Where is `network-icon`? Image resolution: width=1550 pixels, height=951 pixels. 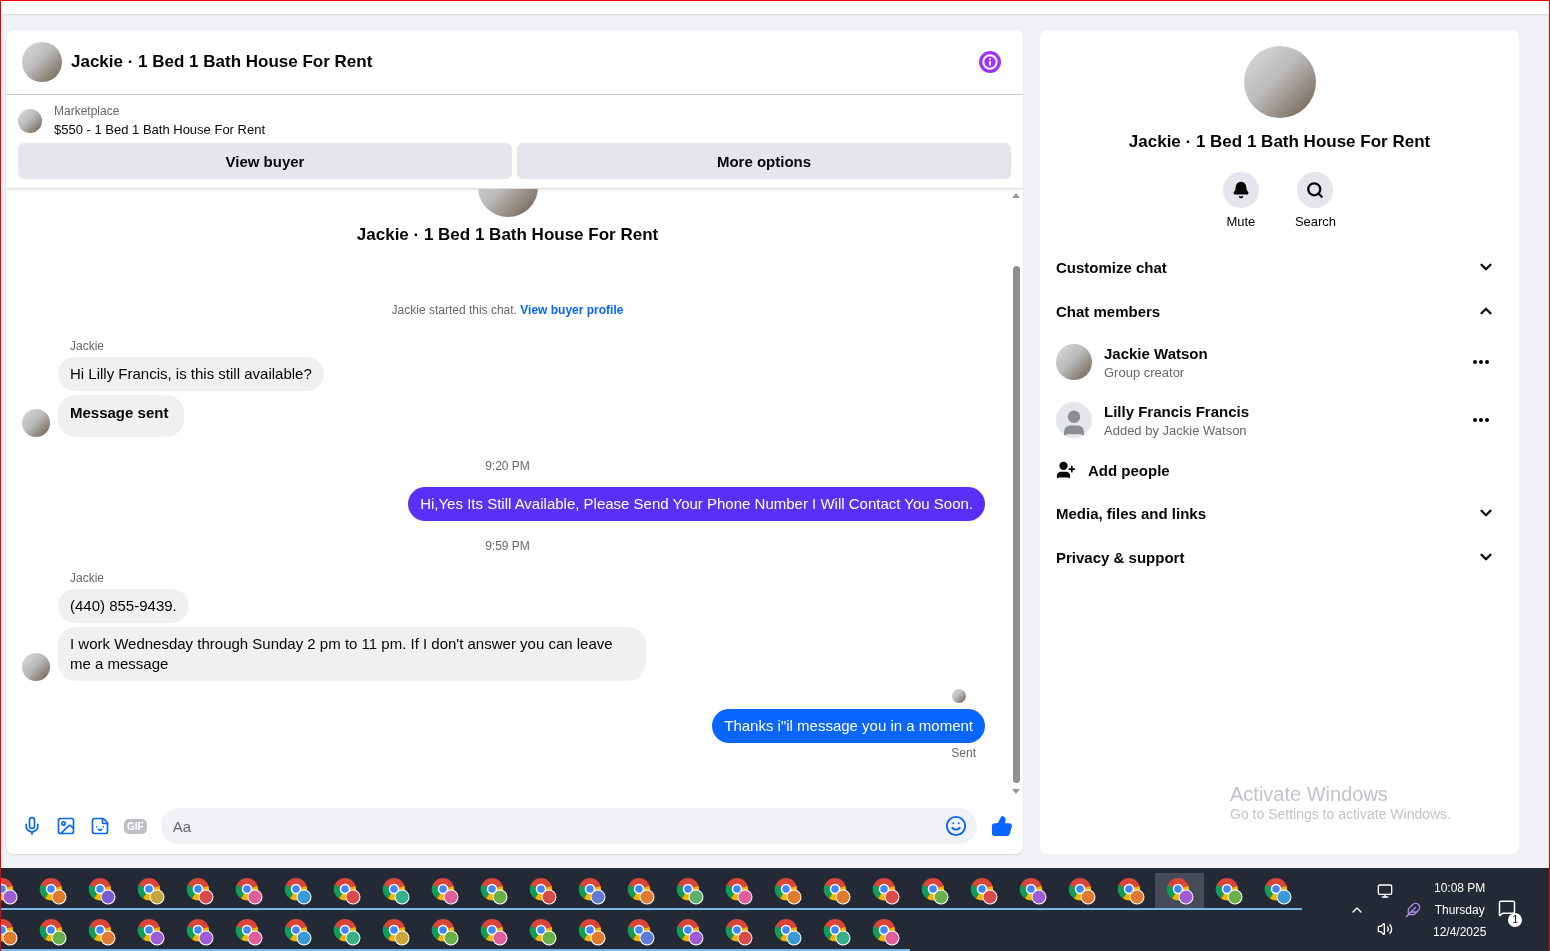
network-icon is located at coordinates (1385, 890).